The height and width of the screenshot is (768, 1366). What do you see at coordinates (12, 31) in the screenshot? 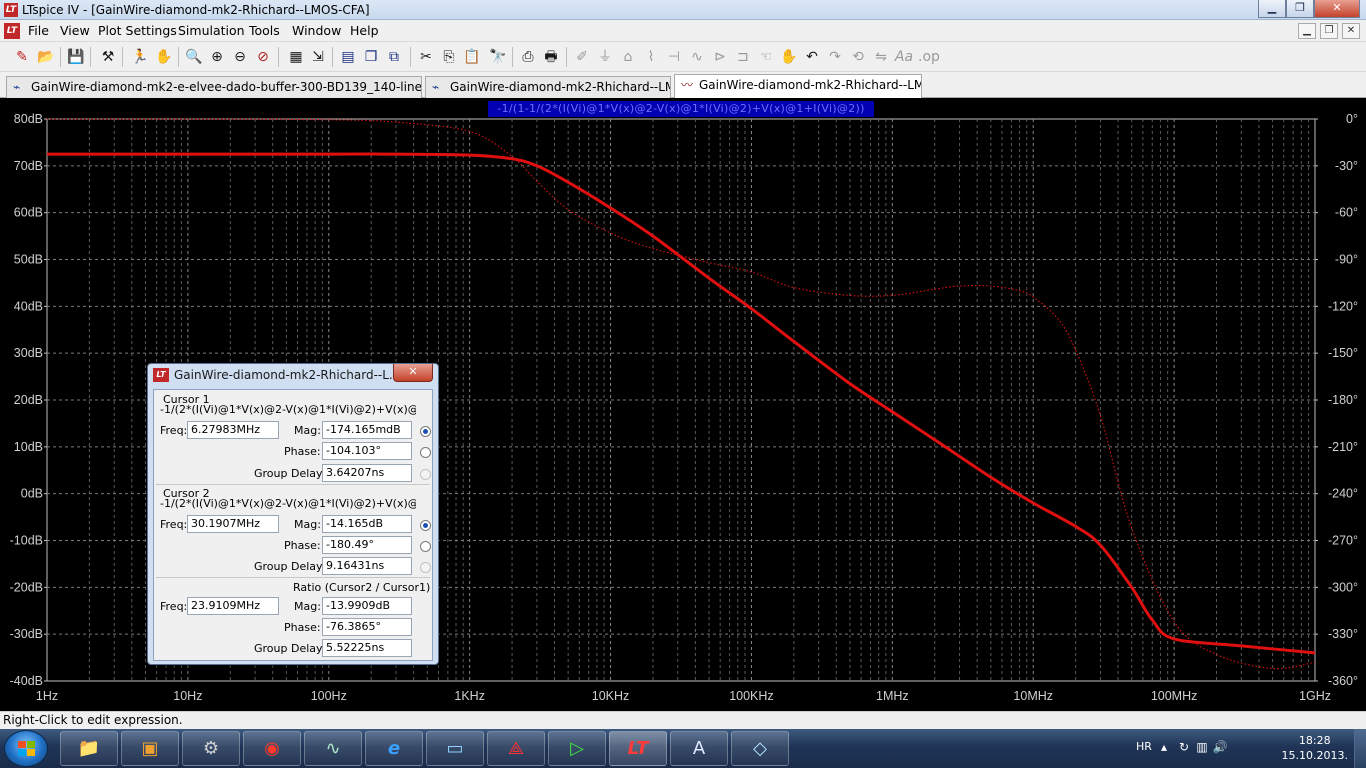
I see `document-menu-icon: LT` at bounding box center [12, 31].